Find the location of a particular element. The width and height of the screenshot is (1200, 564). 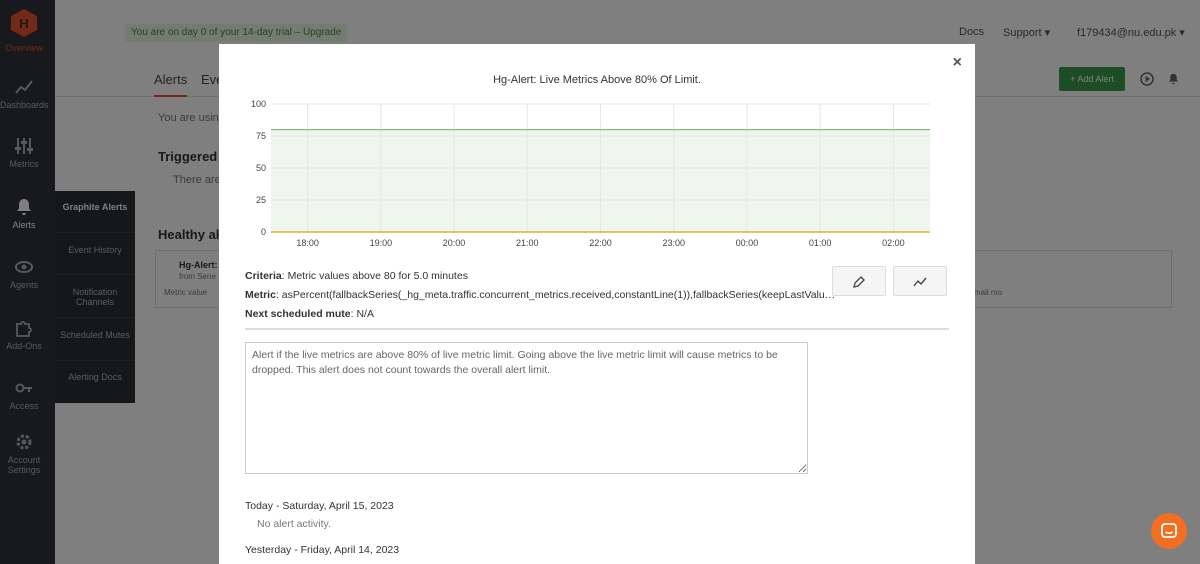

mute-value: : N/A is located at coordinates (362, 314).